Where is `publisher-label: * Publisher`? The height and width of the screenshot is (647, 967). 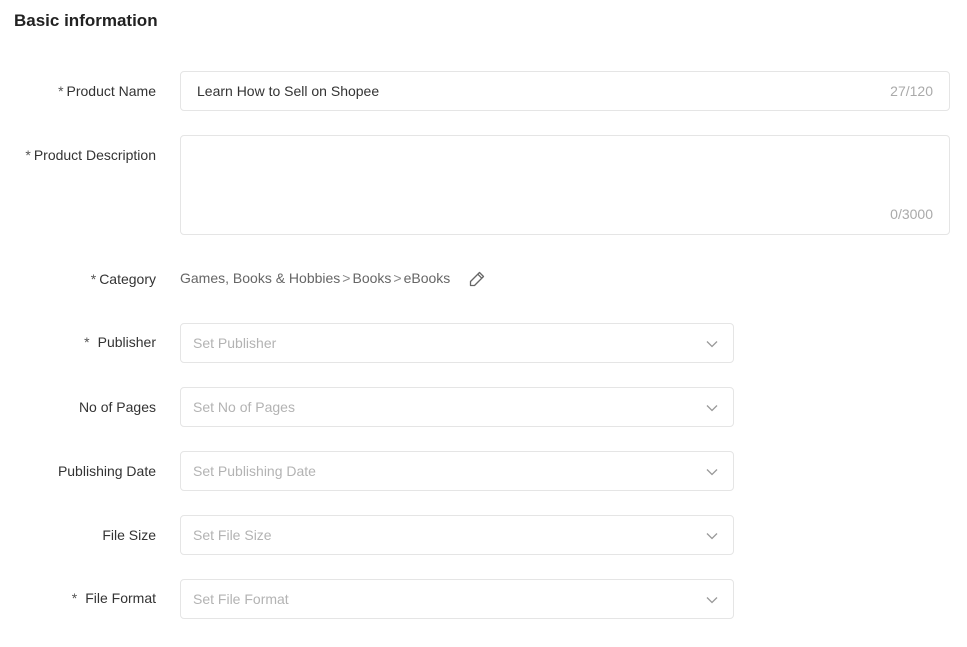 publisher-label: * Publisher is located at coordinates (120, 342).